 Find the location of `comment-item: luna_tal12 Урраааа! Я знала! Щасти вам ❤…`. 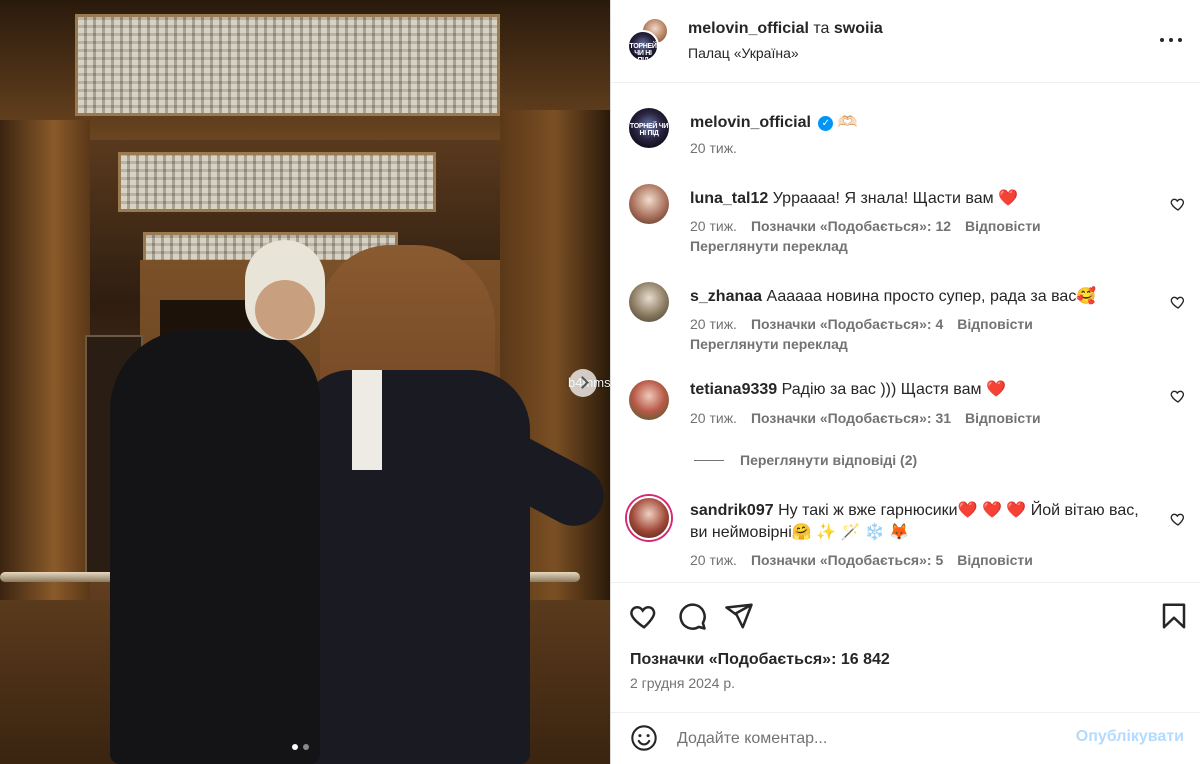

comment-item: luna_tal12 Урраааа! Я знала! Щасти вам ❤… is located at coordinates (905, 224).